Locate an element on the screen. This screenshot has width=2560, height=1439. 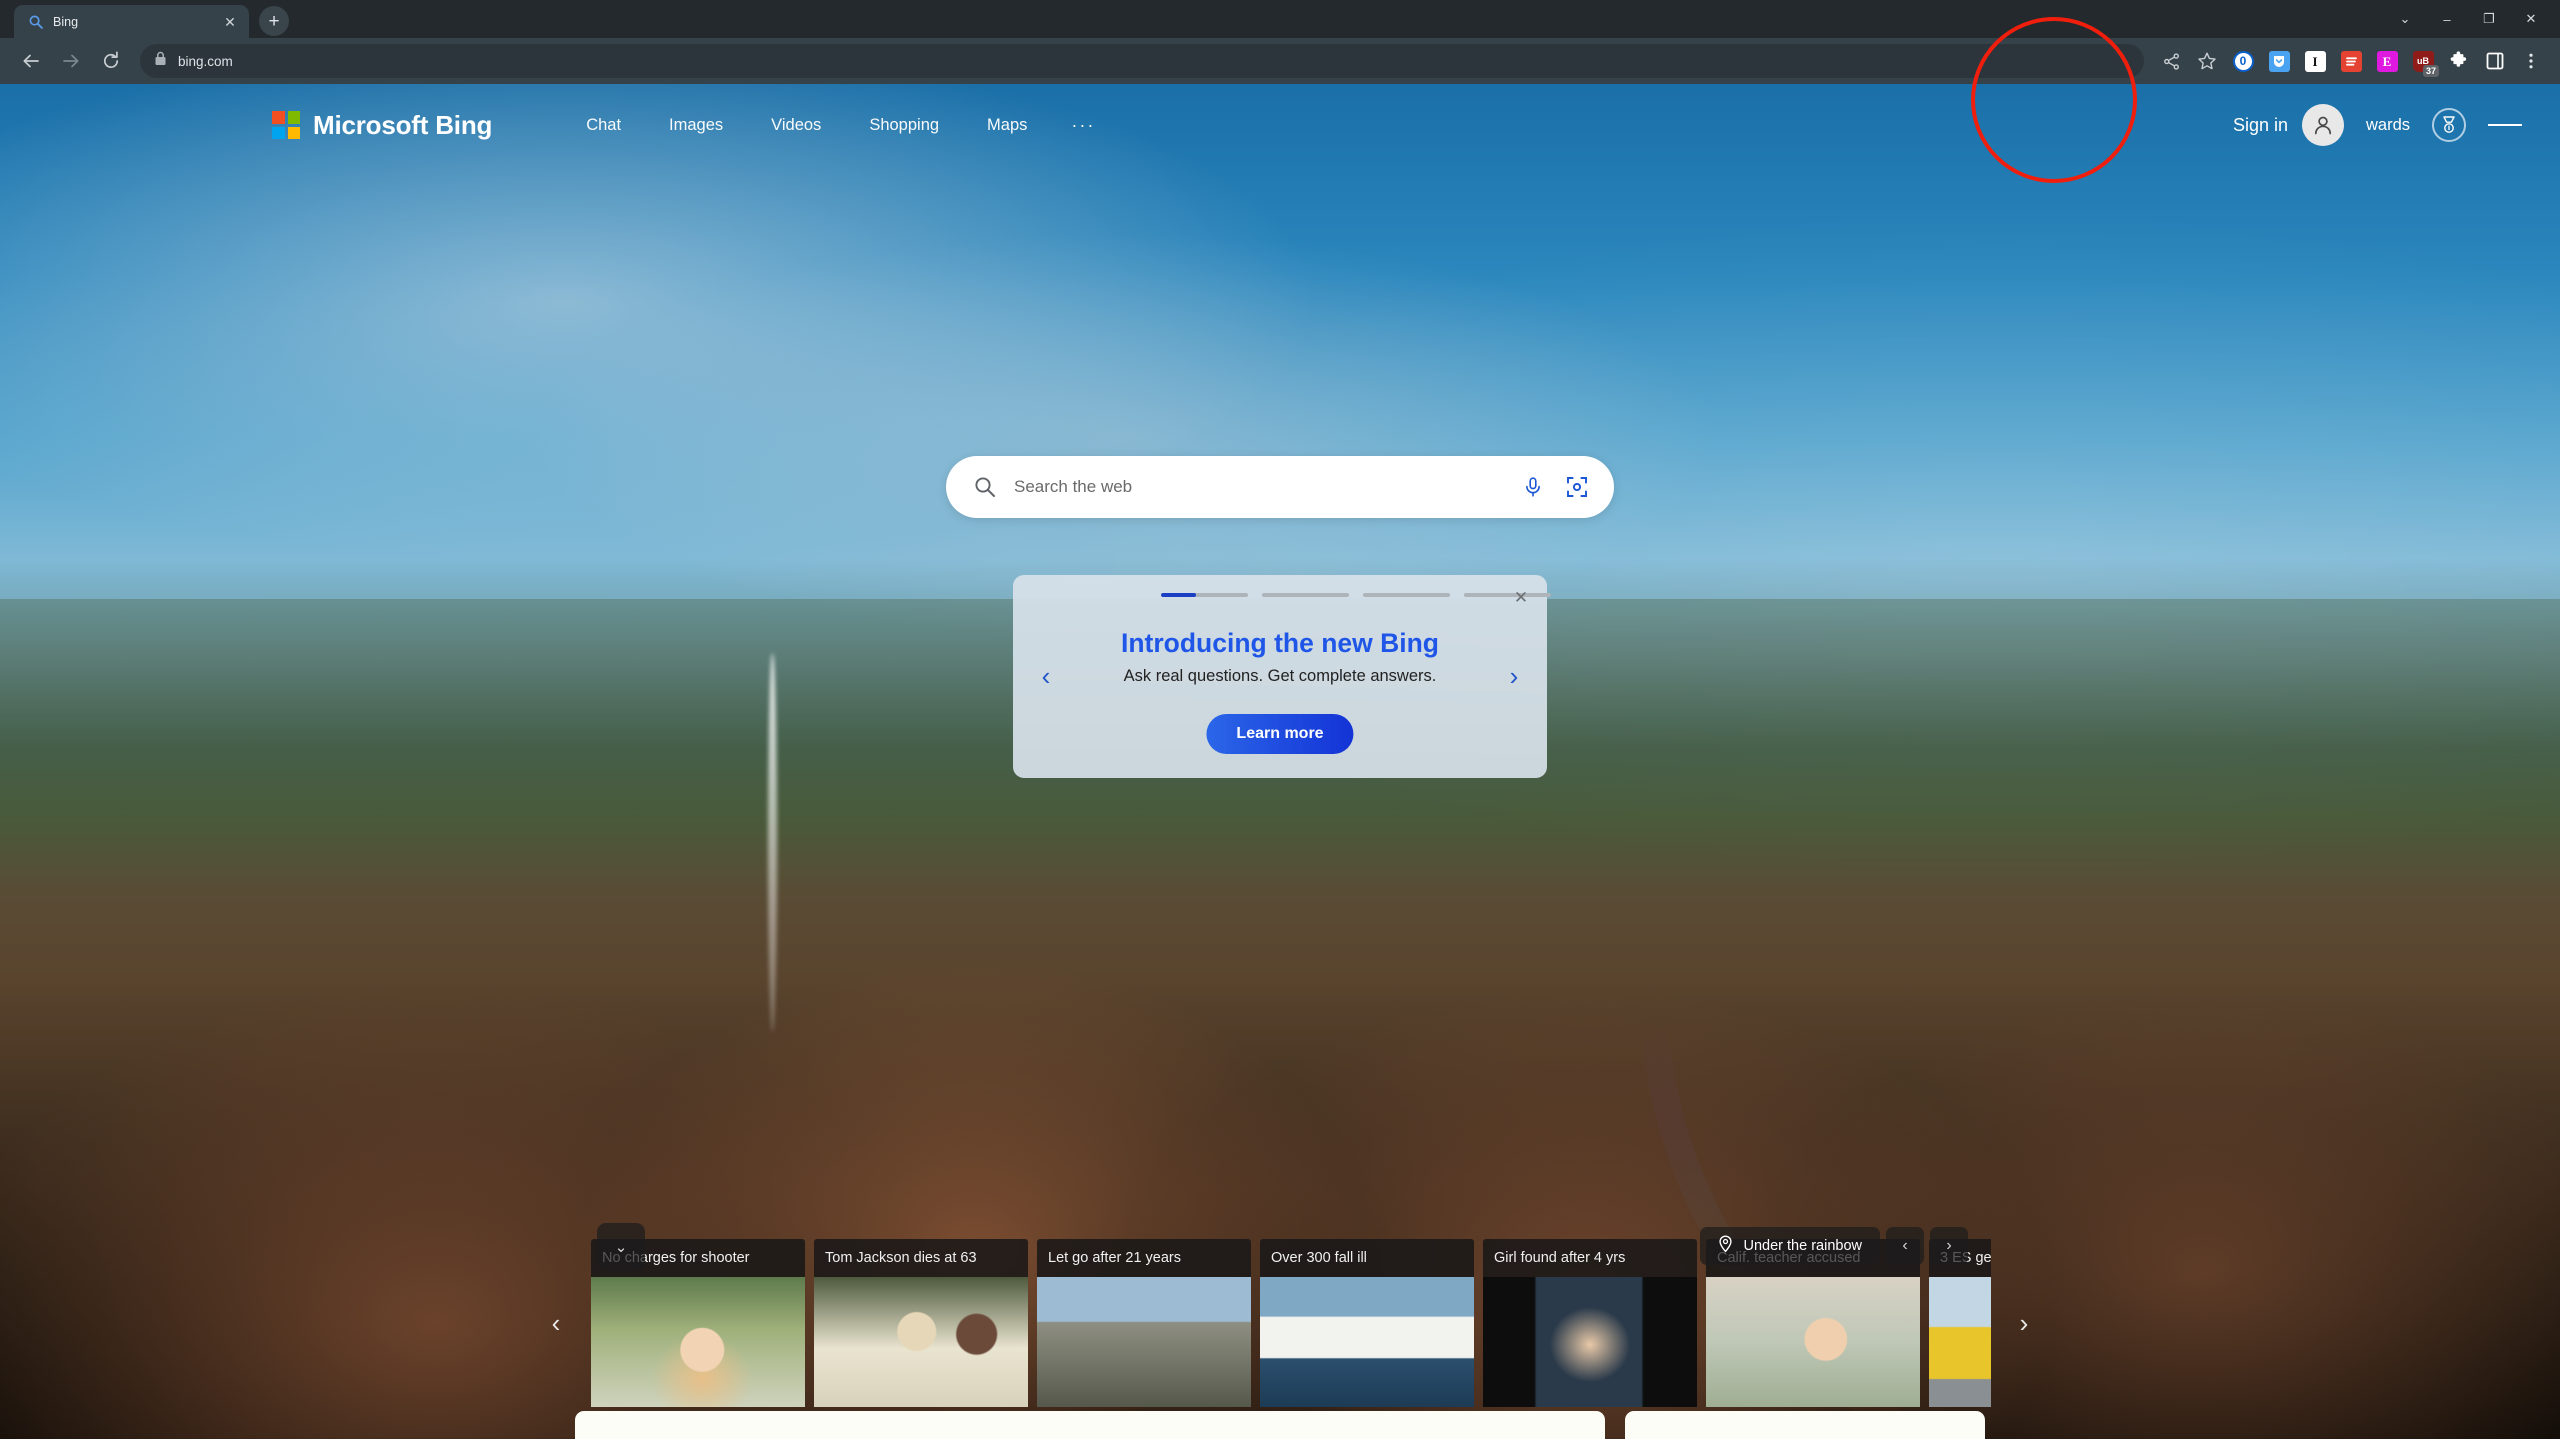
extension-opera-icon: 0 is located at coordinates (2243, 61).